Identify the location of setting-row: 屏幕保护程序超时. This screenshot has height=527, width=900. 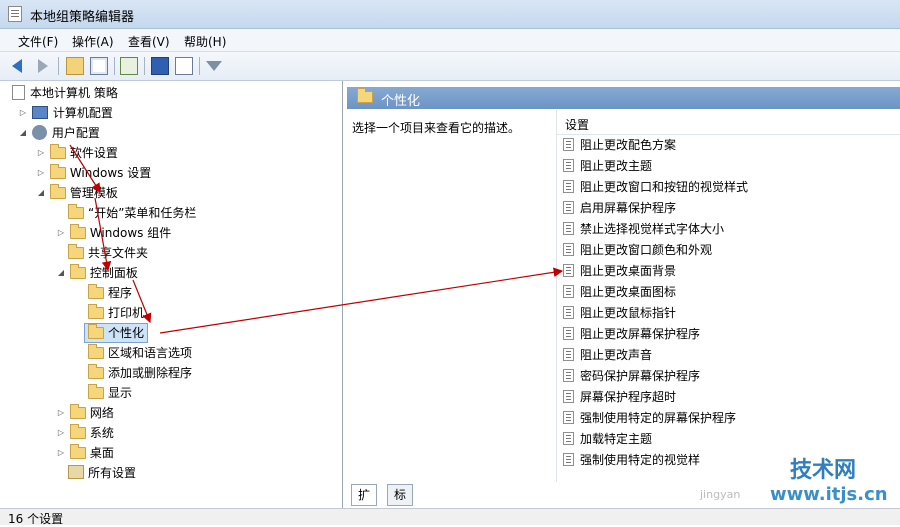
(619, 397).